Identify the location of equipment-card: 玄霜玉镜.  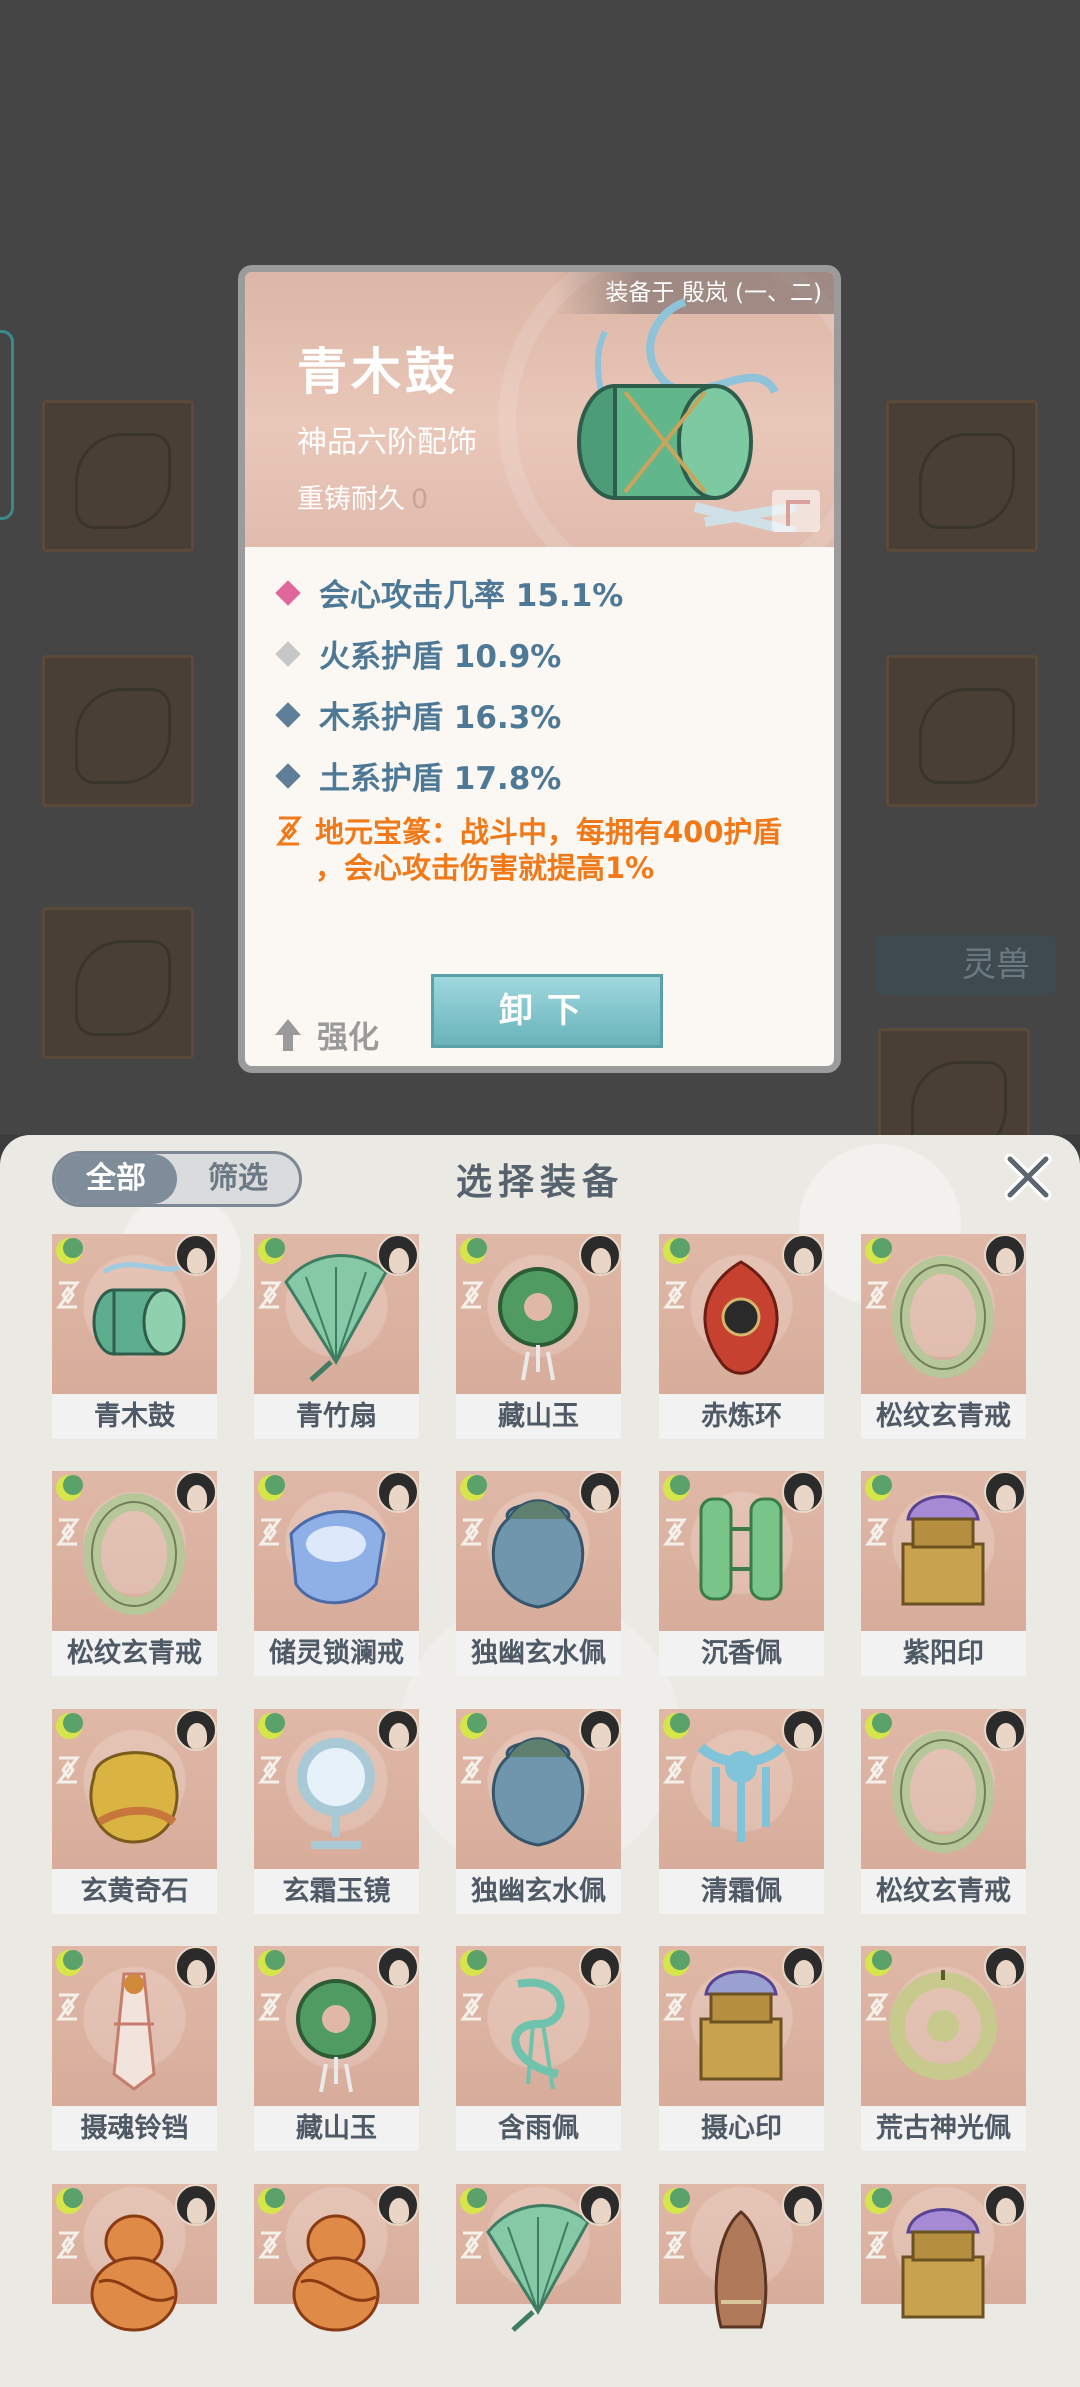
(336, 1811).